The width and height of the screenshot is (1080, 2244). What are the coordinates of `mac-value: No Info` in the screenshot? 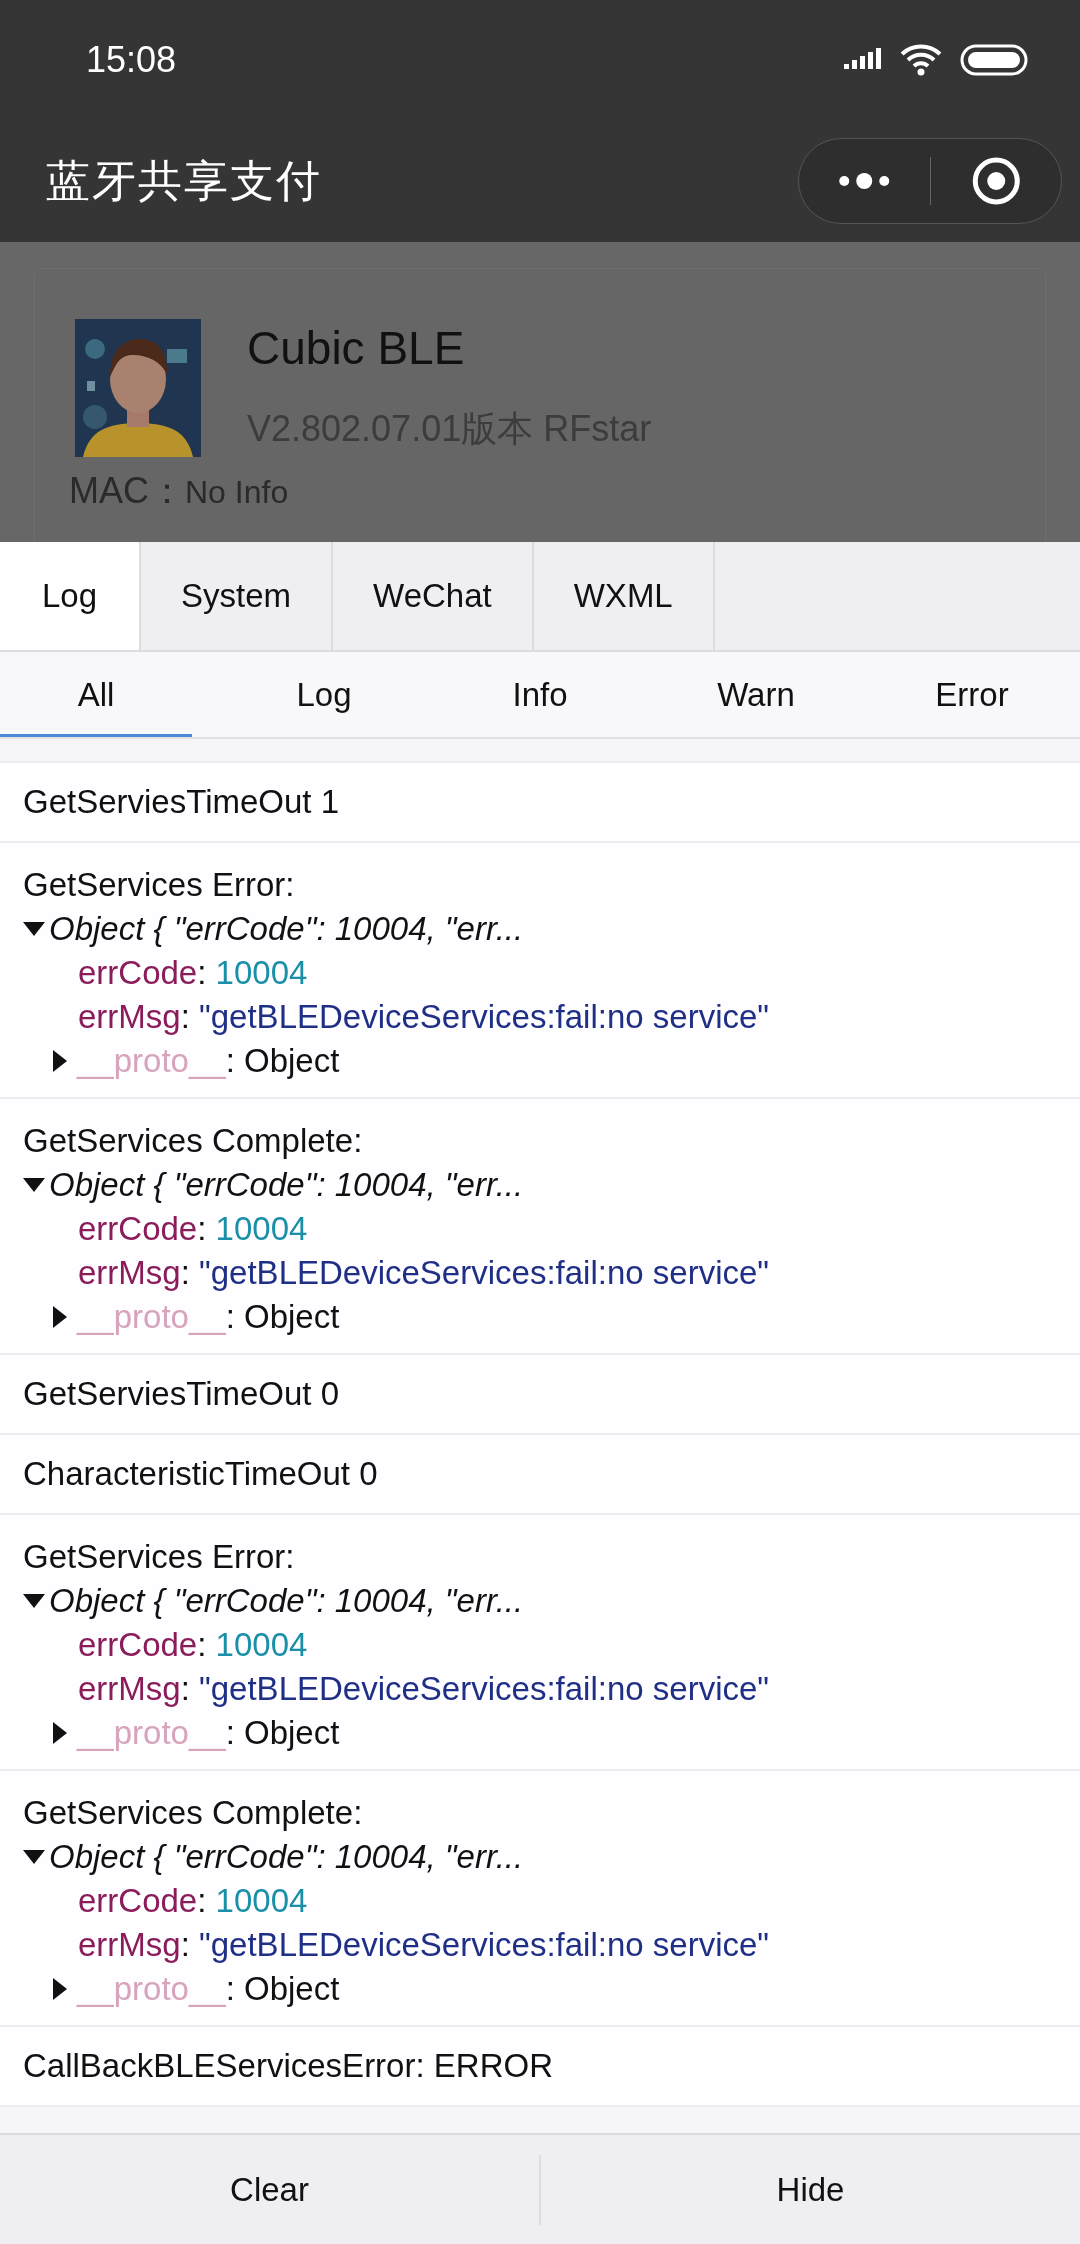 It's located at (237, 492).